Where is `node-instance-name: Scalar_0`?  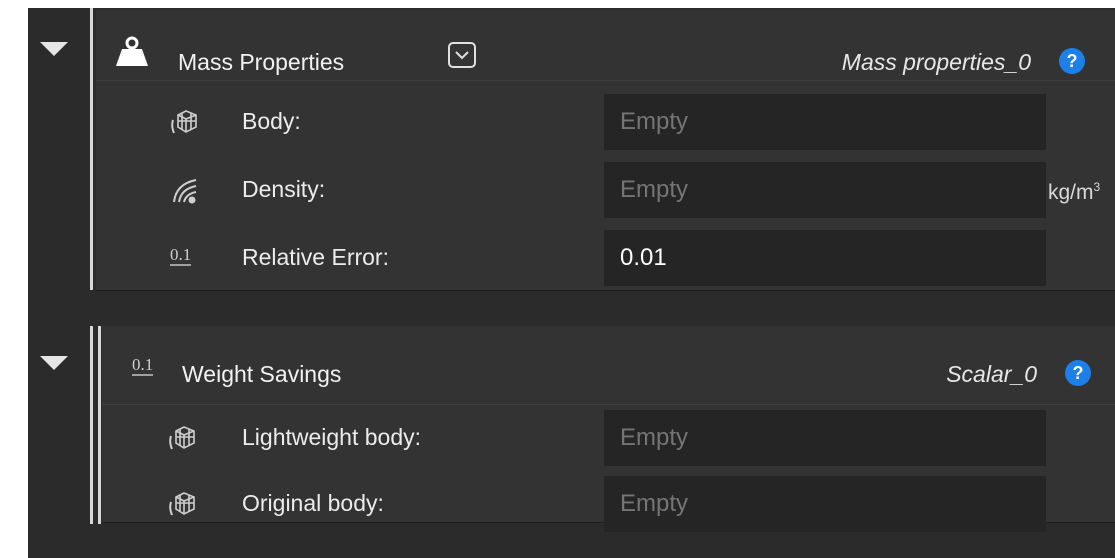
node-instance-name: Scalar_0 is located at coordinates (991, 374).